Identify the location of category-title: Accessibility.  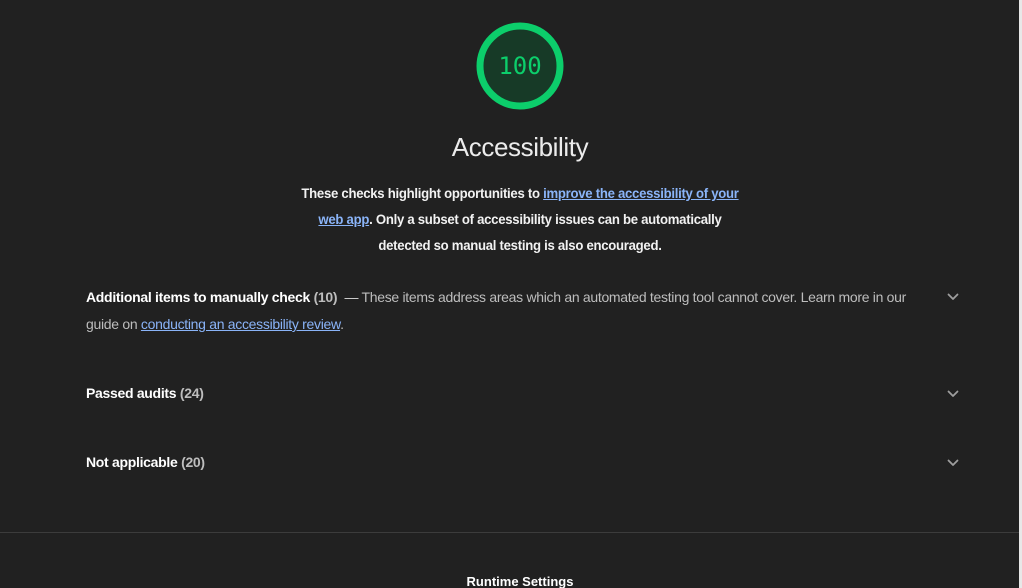
(520, 147).